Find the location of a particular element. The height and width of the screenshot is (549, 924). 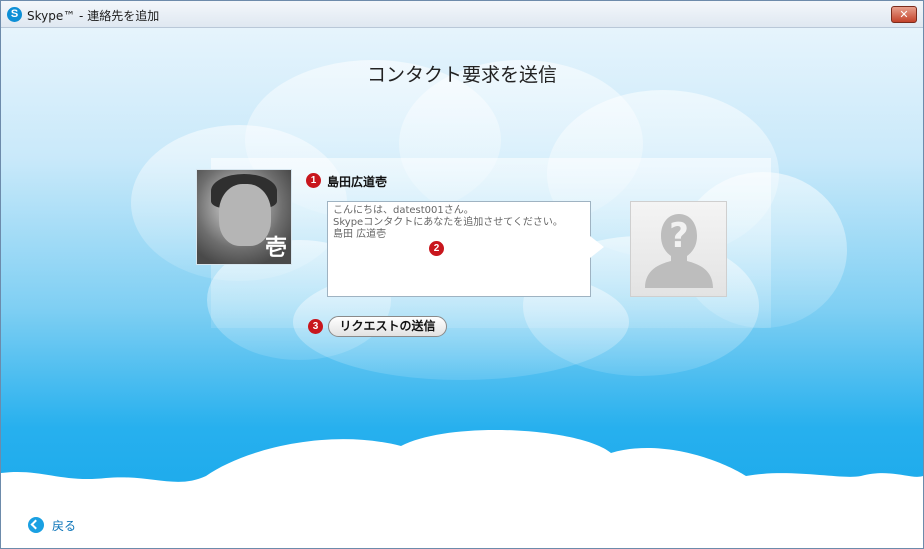

contact-name: 島田広道壱 is located at coordinates (357, 182).